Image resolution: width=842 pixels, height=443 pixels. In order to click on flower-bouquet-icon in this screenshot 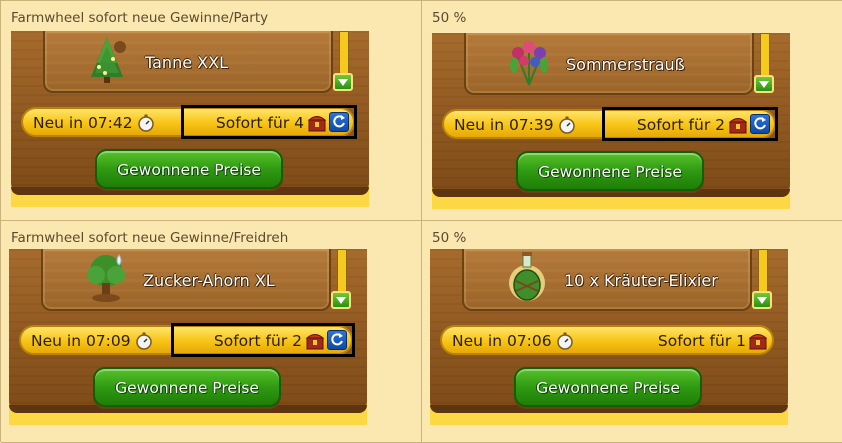, I will do `click(529, 63)`.